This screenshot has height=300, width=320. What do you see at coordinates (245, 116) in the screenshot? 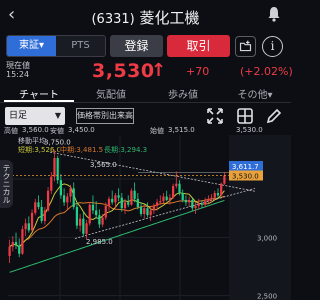
I see `grid-icon` at bounding box center [245, 116].